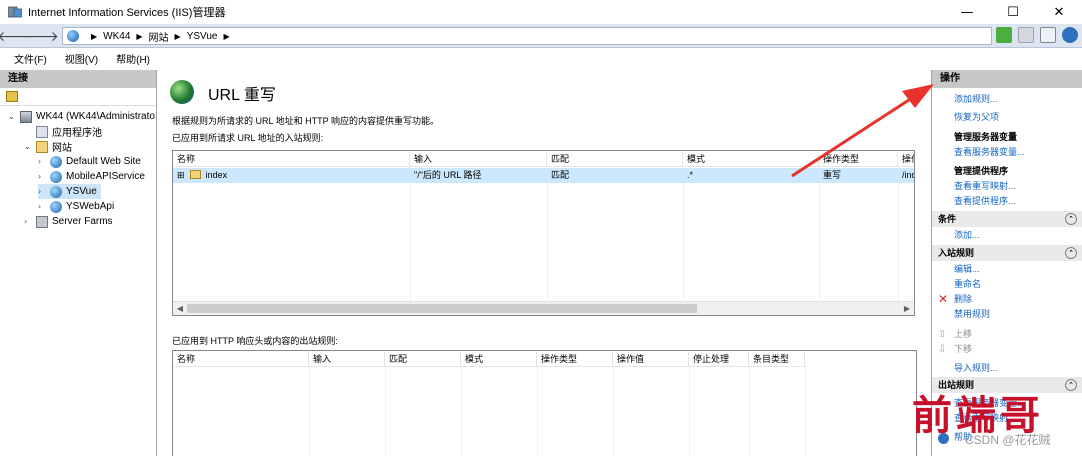  What do you see at coordinates (127, 13) in the screenshot?
I see `window-title: Internet Information Services (IIS)管理器` at bounding box center [127, 13].